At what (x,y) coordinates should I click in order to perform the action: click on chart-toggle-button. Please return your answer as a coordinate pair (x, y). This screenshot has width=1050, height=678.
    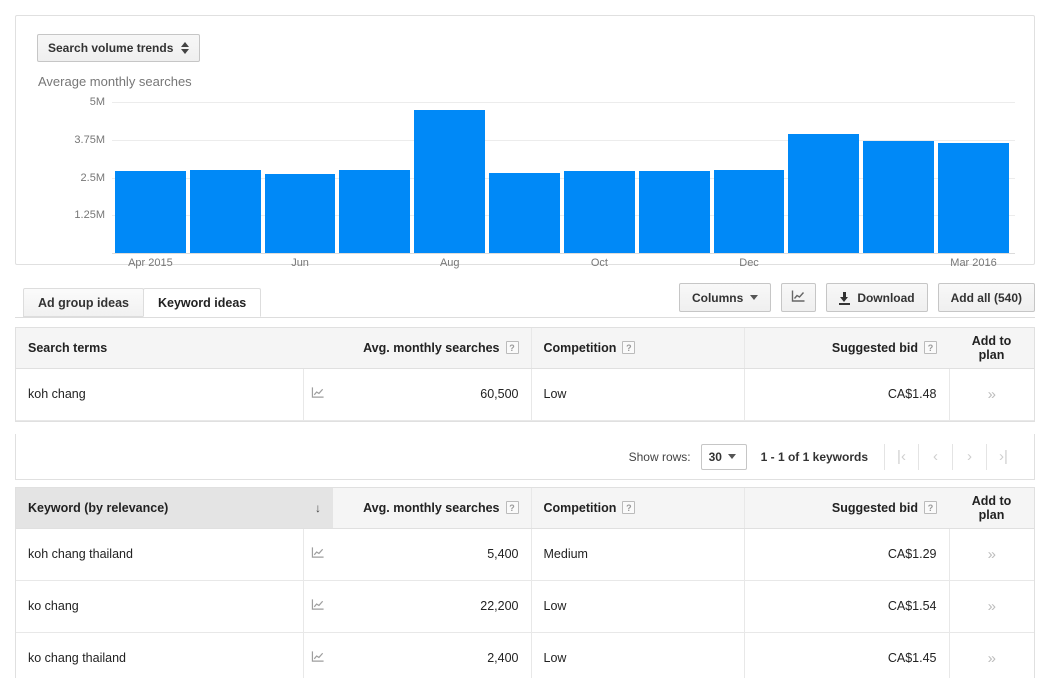
    Looking at the image, I should click on (799, 297).